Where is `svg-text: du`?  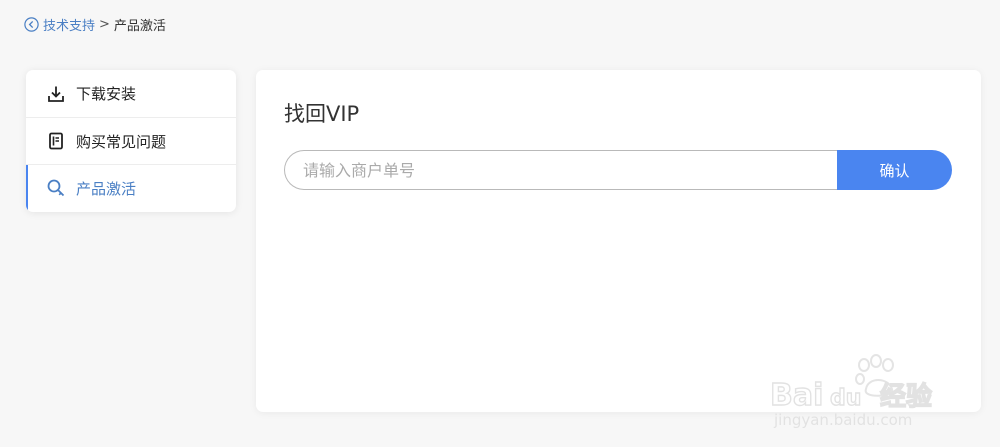 svg-text: du is located at coordinates (845, 398).